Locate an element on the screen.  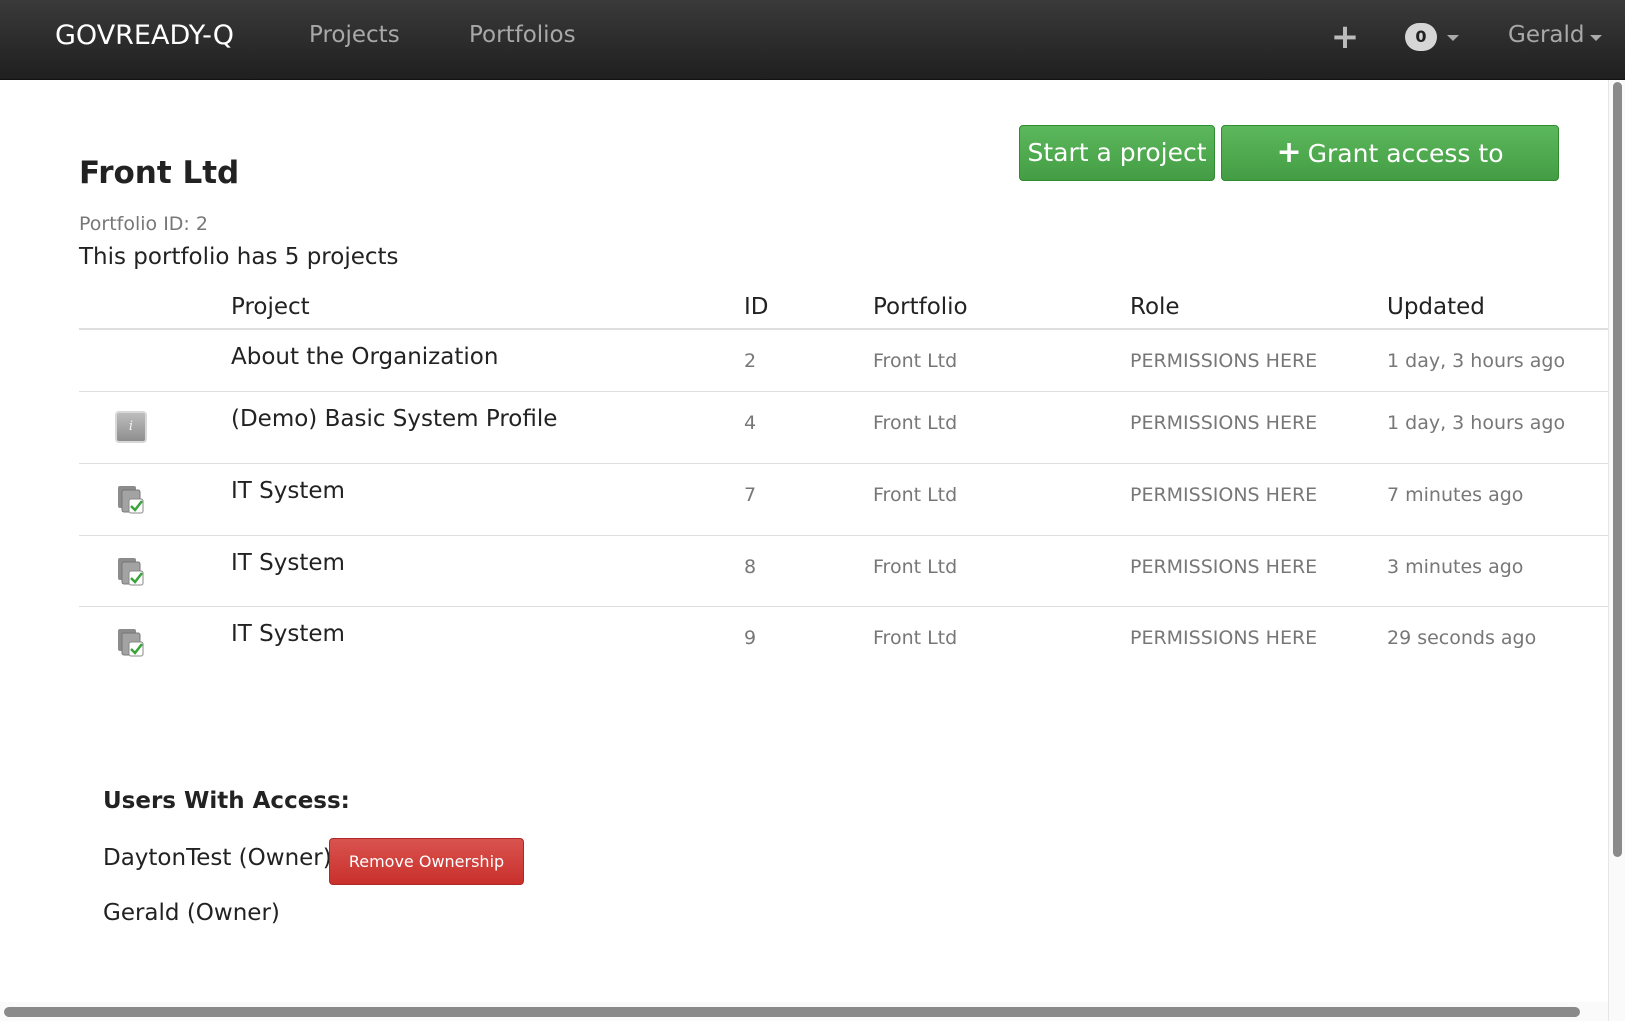
grant-access-button: + Grant access to member is located at coordinates (1390, 173).